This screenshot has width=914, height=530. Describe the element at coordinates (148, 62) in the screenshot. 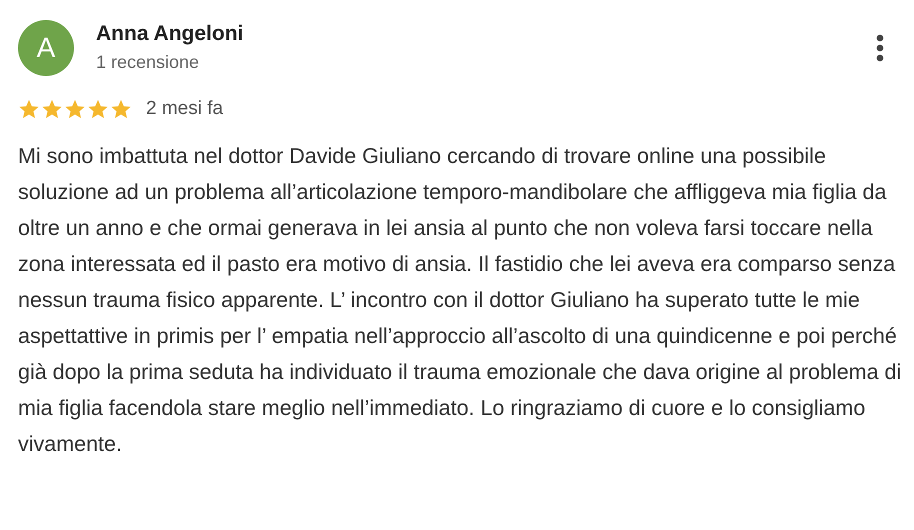

I see `review-count: 1 recensione` at that location.